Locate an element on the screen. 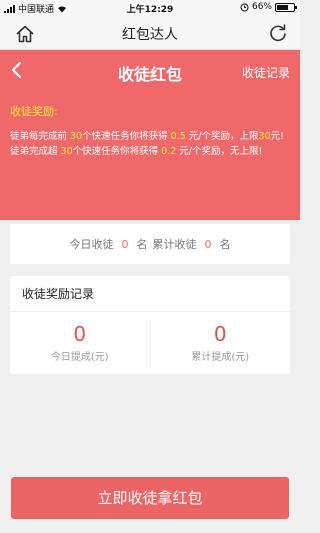 Image resolution: width=320 pixels, height=533 pixels. rule2-text-a: 徒弟完成超 is located at coordinates (35, 151).